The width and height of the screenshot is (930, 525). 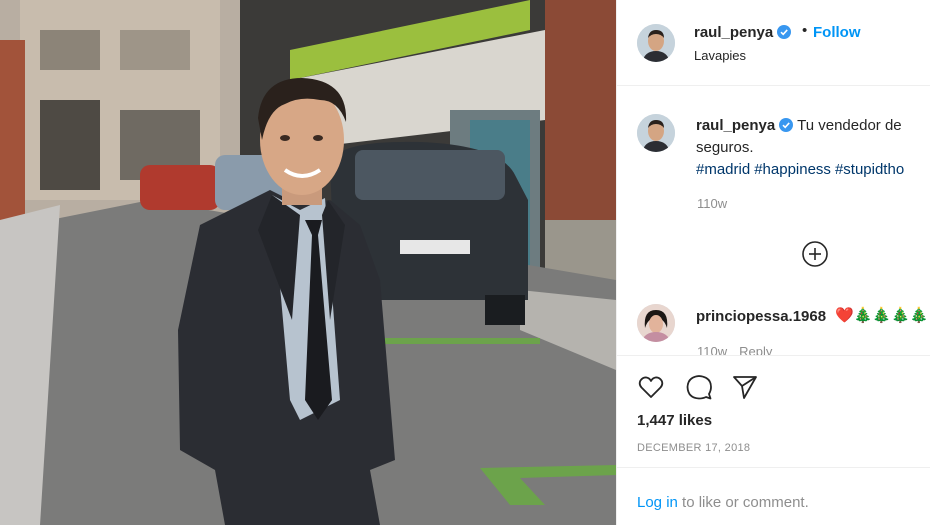 I want to click on comment-icon, so click(x=699, y=387).